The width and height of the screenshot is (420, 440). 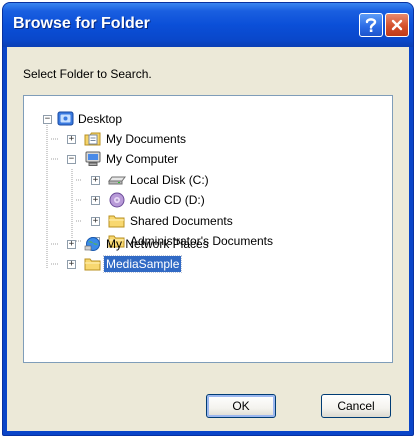 I want to click on my-computer-icon, so click(x=93, y=158).